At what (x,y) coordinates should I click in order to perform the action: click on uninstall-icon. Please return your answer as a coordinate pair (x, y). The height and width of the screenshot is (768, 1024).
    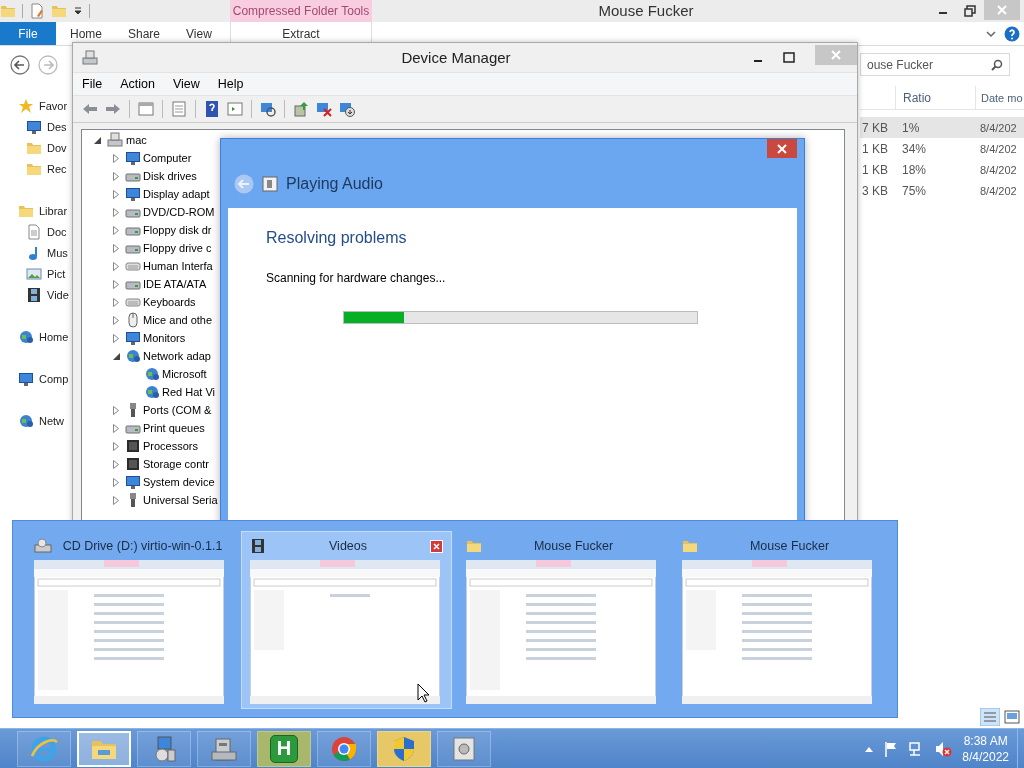
    Looking at the image, I should click on (324, 109).